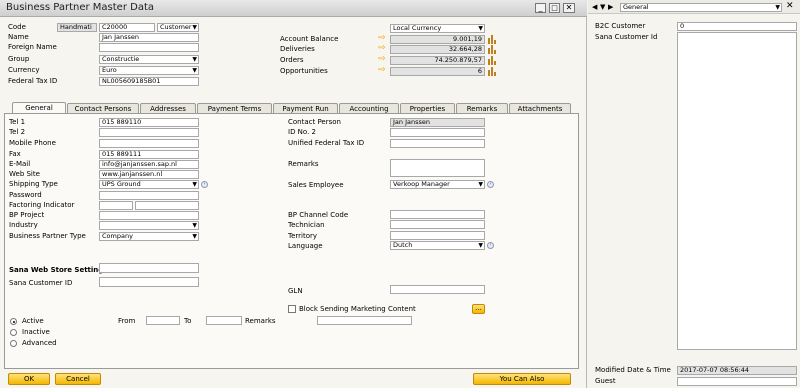 This screenshot has width=800, height=388. What do you see at coordinates (149, 37) in the screenshot?
I see `name-field: Jan Janssen` at bounding box center [149, 37].